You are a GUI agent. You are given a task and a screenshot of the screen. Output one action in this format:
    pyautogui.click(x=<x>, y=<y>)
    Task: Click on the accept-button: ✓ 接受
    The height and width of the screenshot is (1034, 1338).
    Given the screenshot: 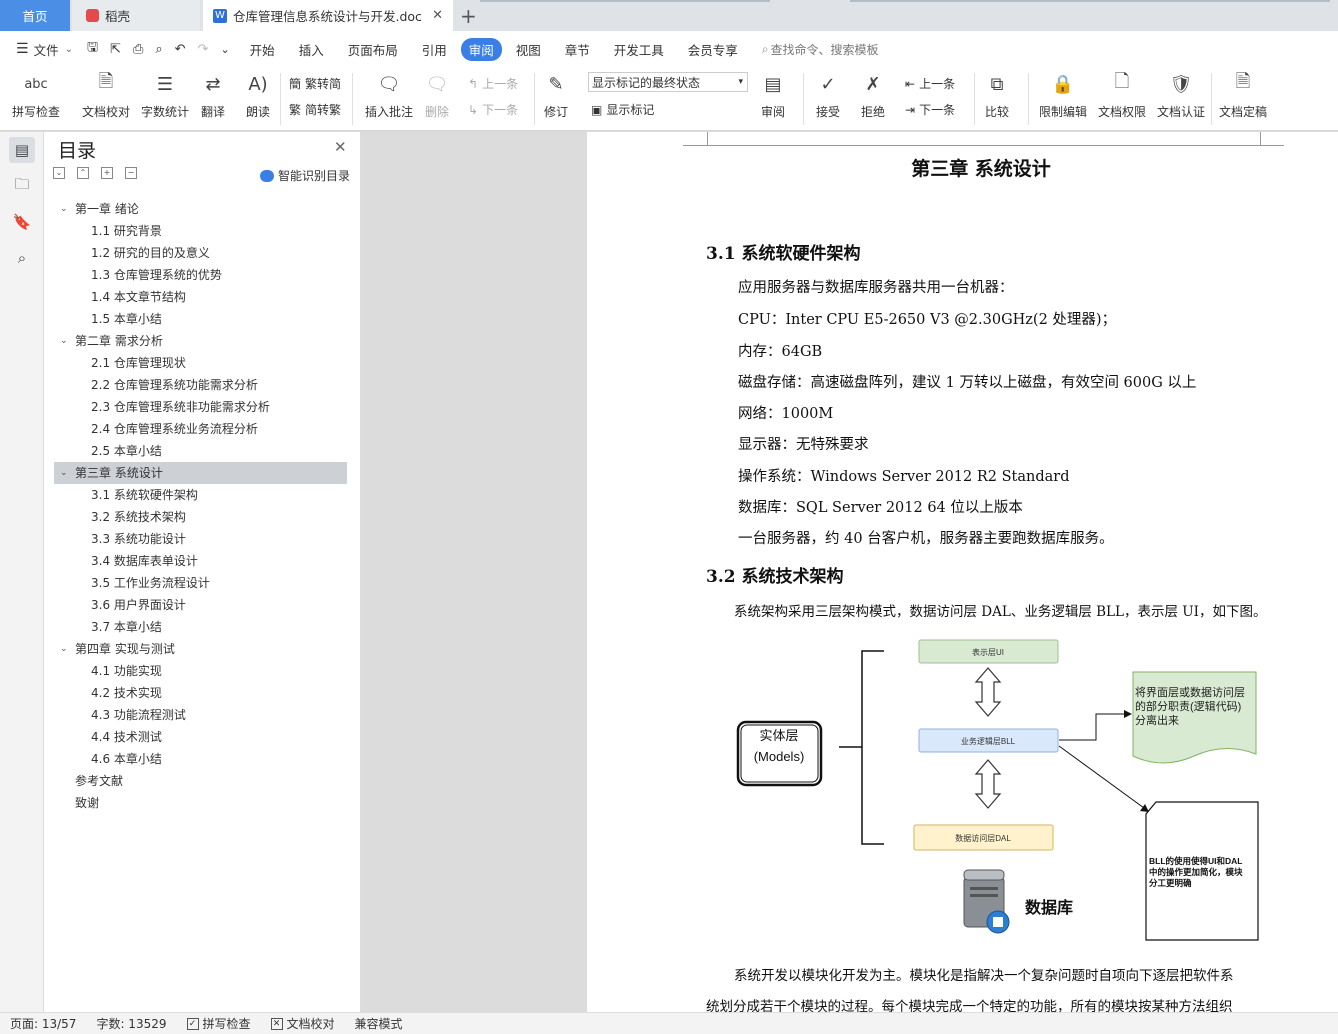 What is the action you would take?
    pyautogui.click(x=828, y=95)
    